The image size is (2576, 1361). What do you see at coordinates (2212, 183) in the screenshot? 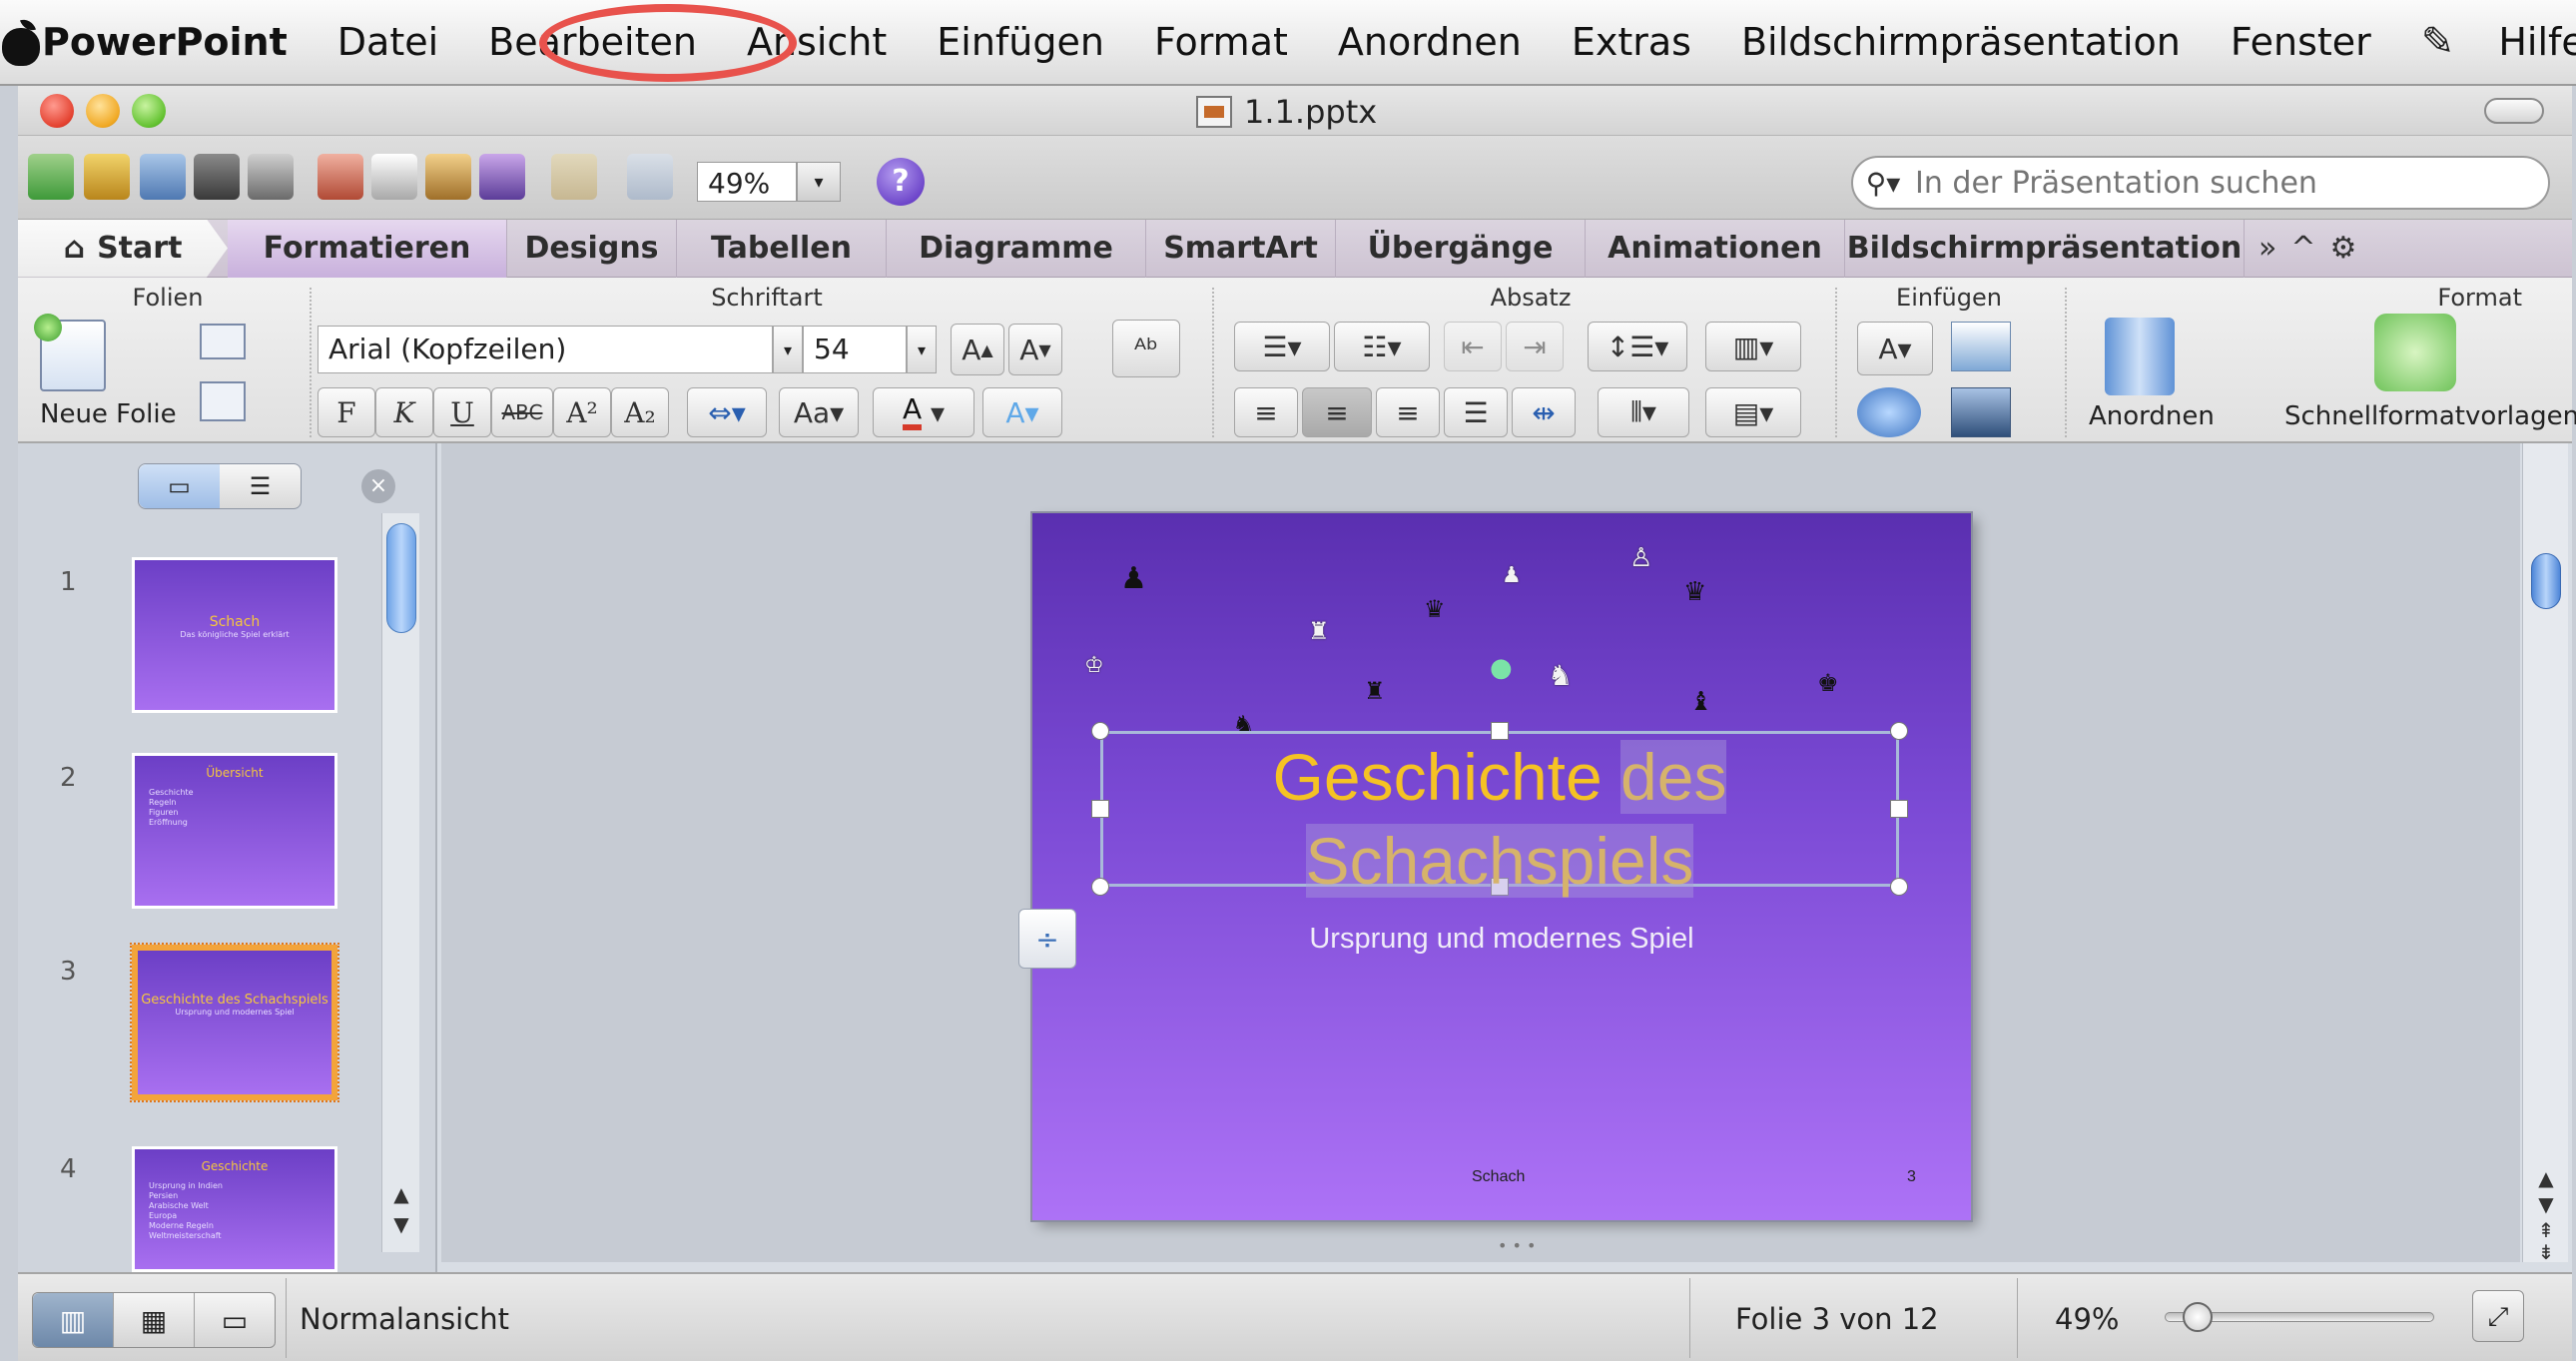
I see `search-input` at bounding box center [2212, 183].